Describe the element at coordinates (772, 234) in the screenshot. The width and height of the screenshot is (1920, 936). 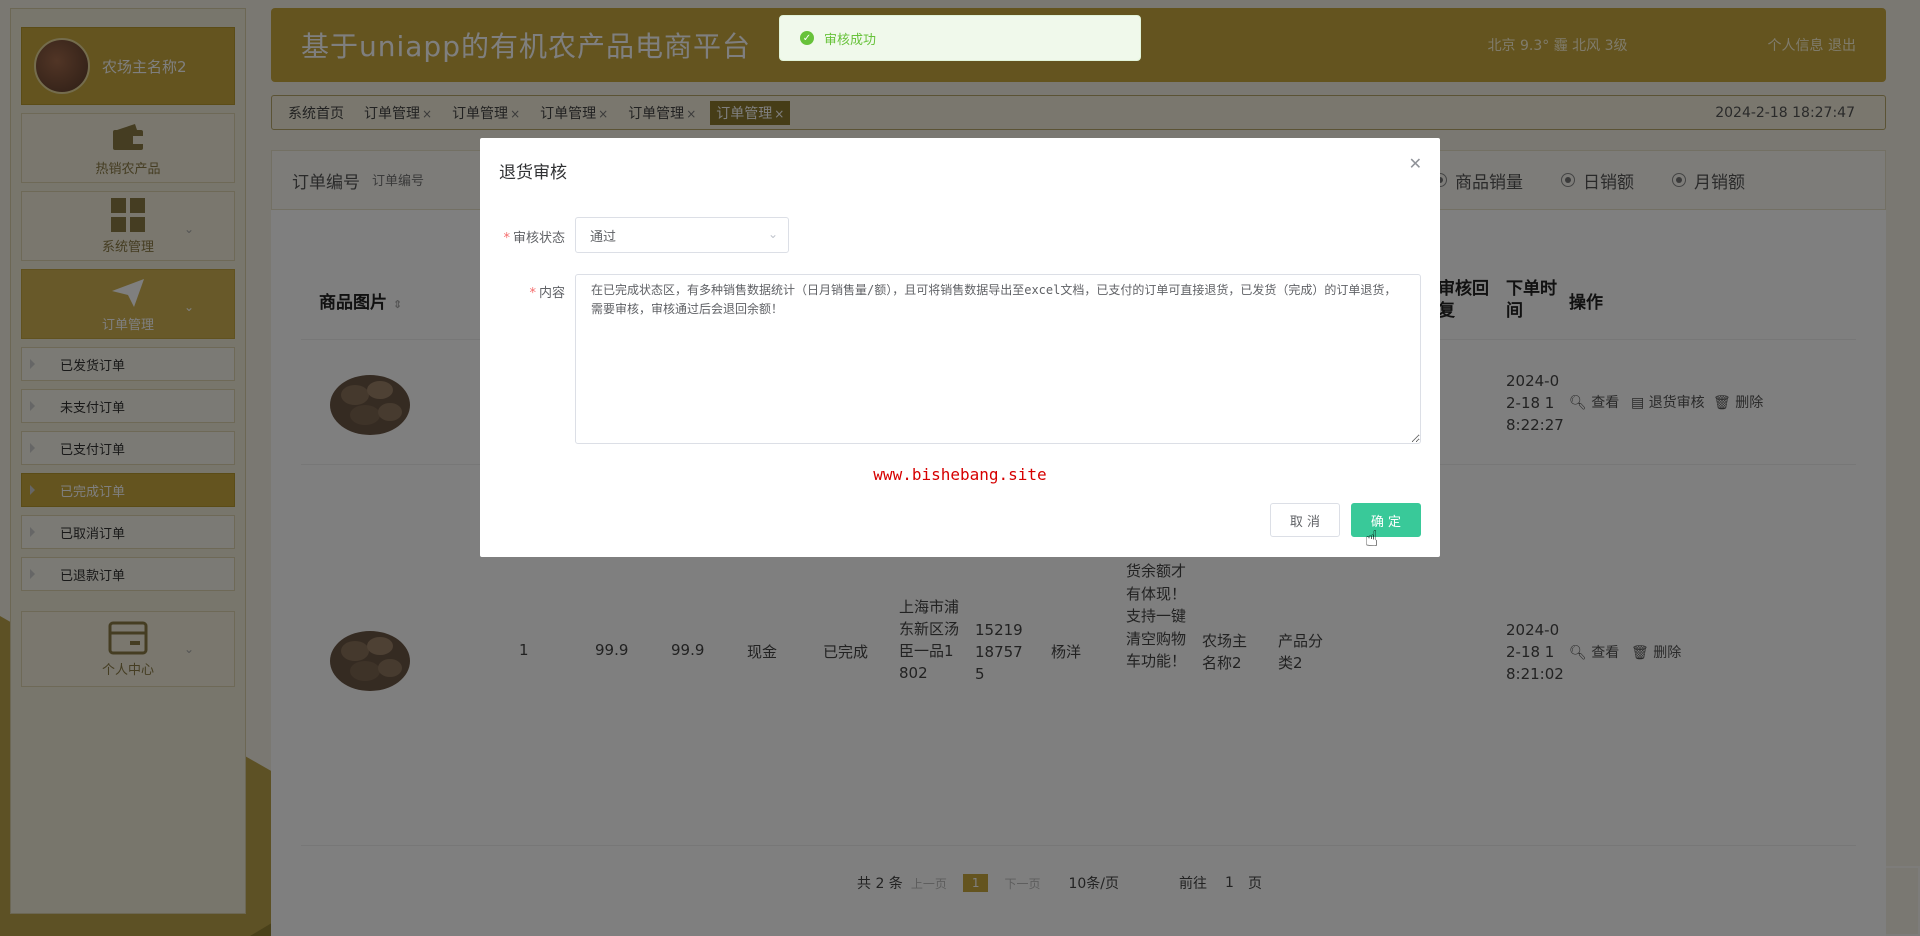
I see `chevron-down-icon: ⌄` at that location.